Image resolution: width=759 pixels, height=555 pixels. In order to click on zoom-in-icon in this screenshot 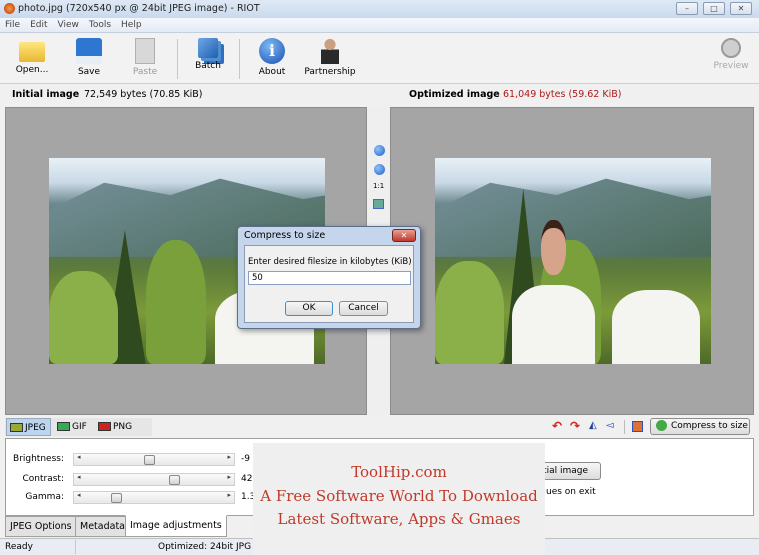, I will do `click(379, 150)`.